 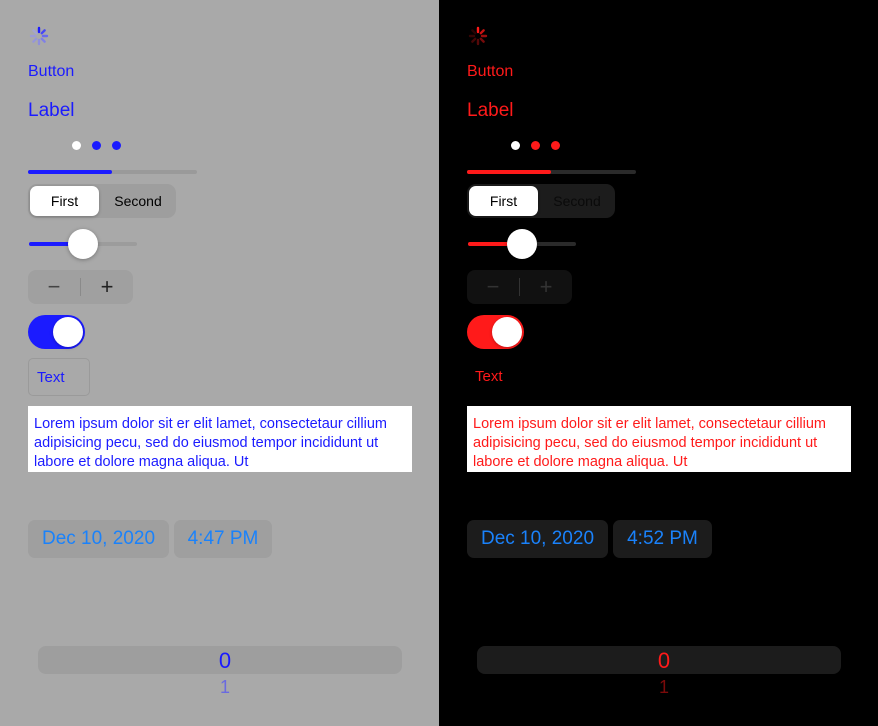 I want to click on time-picker: 4:52 PM, so click(x=662, y=539).